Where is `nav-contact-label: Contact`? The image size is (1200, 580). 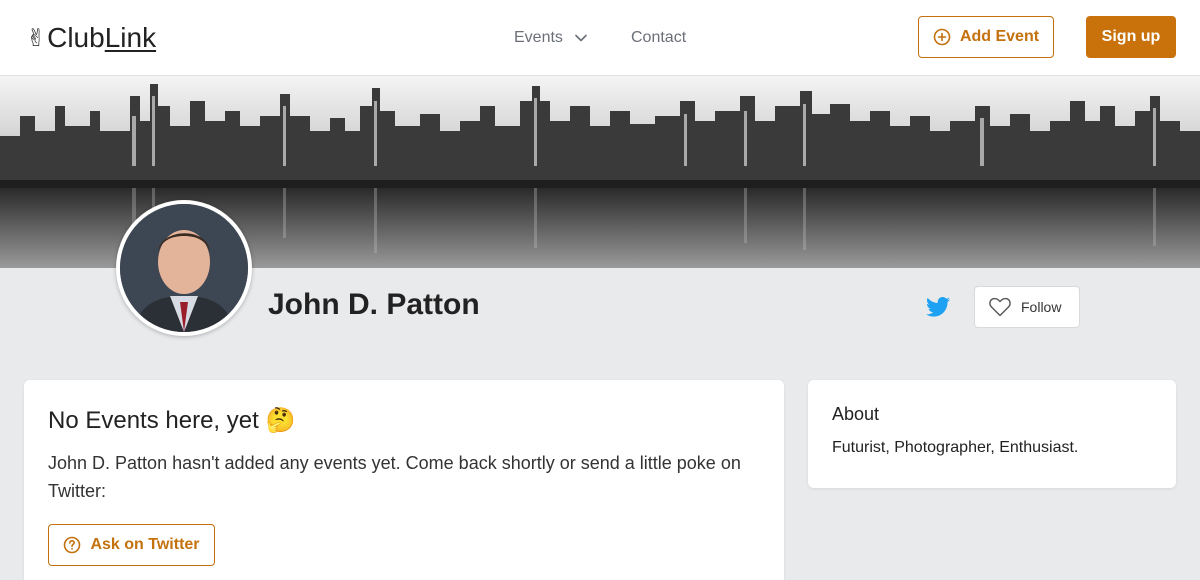 nav-contact-label: Contact is located at coordinates (659, 37).